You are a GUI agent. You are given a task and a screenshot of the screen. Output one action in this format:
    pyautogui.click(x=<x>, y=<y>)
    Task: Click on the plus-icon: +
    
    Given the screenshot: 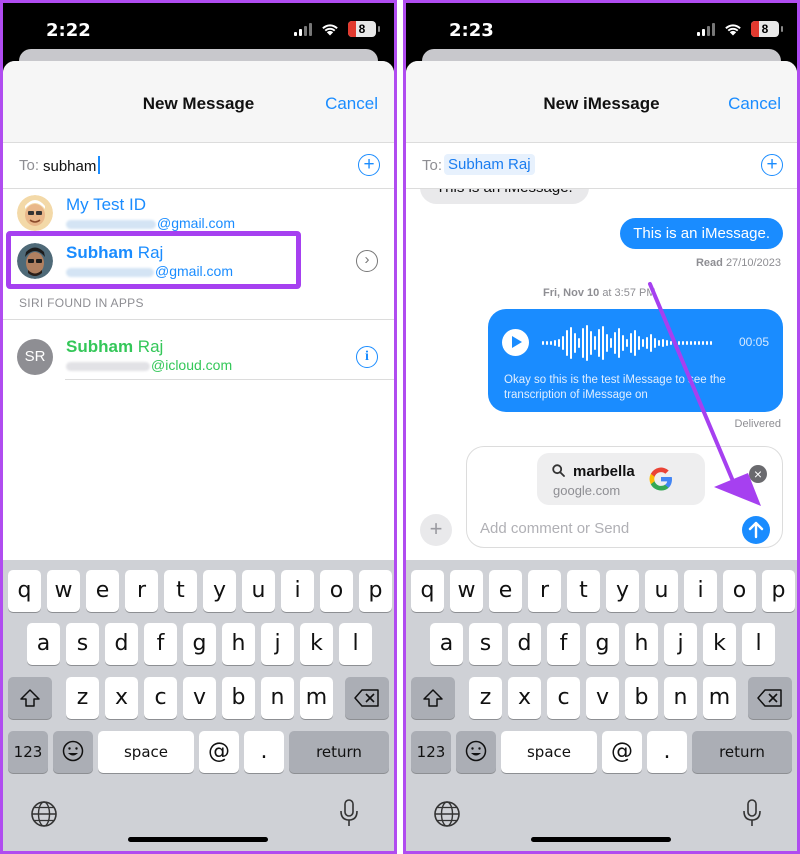 What is the action you would take?
    pyautogui.click(x=436, y=530)
    